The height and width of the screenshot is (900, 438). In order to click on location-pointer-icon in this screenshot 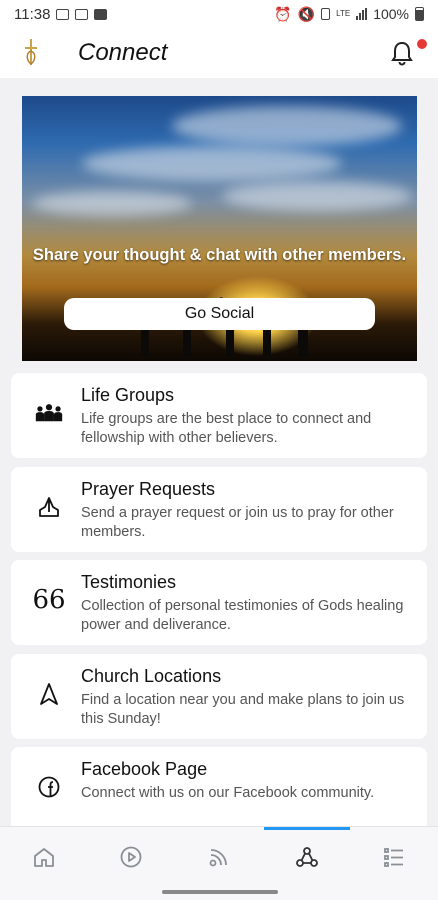, I will do `click(49, 694)`.